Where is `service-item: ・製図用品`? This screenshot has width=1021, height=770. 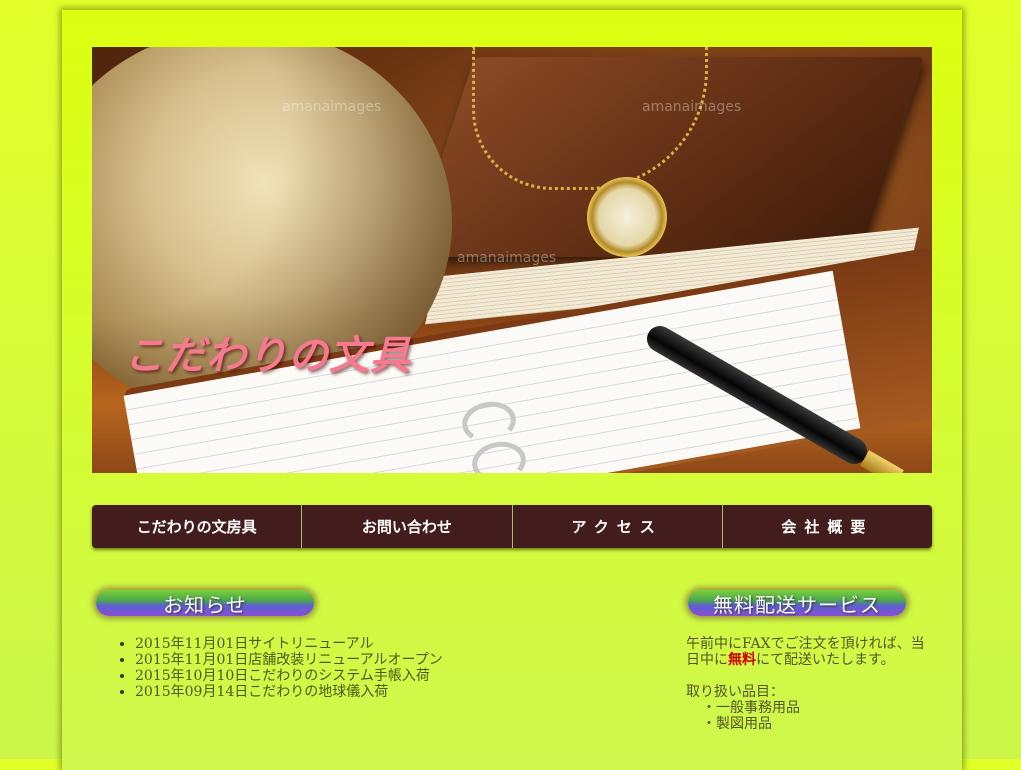 service-item: ・製図用品 is located at coordinates (737, 724).